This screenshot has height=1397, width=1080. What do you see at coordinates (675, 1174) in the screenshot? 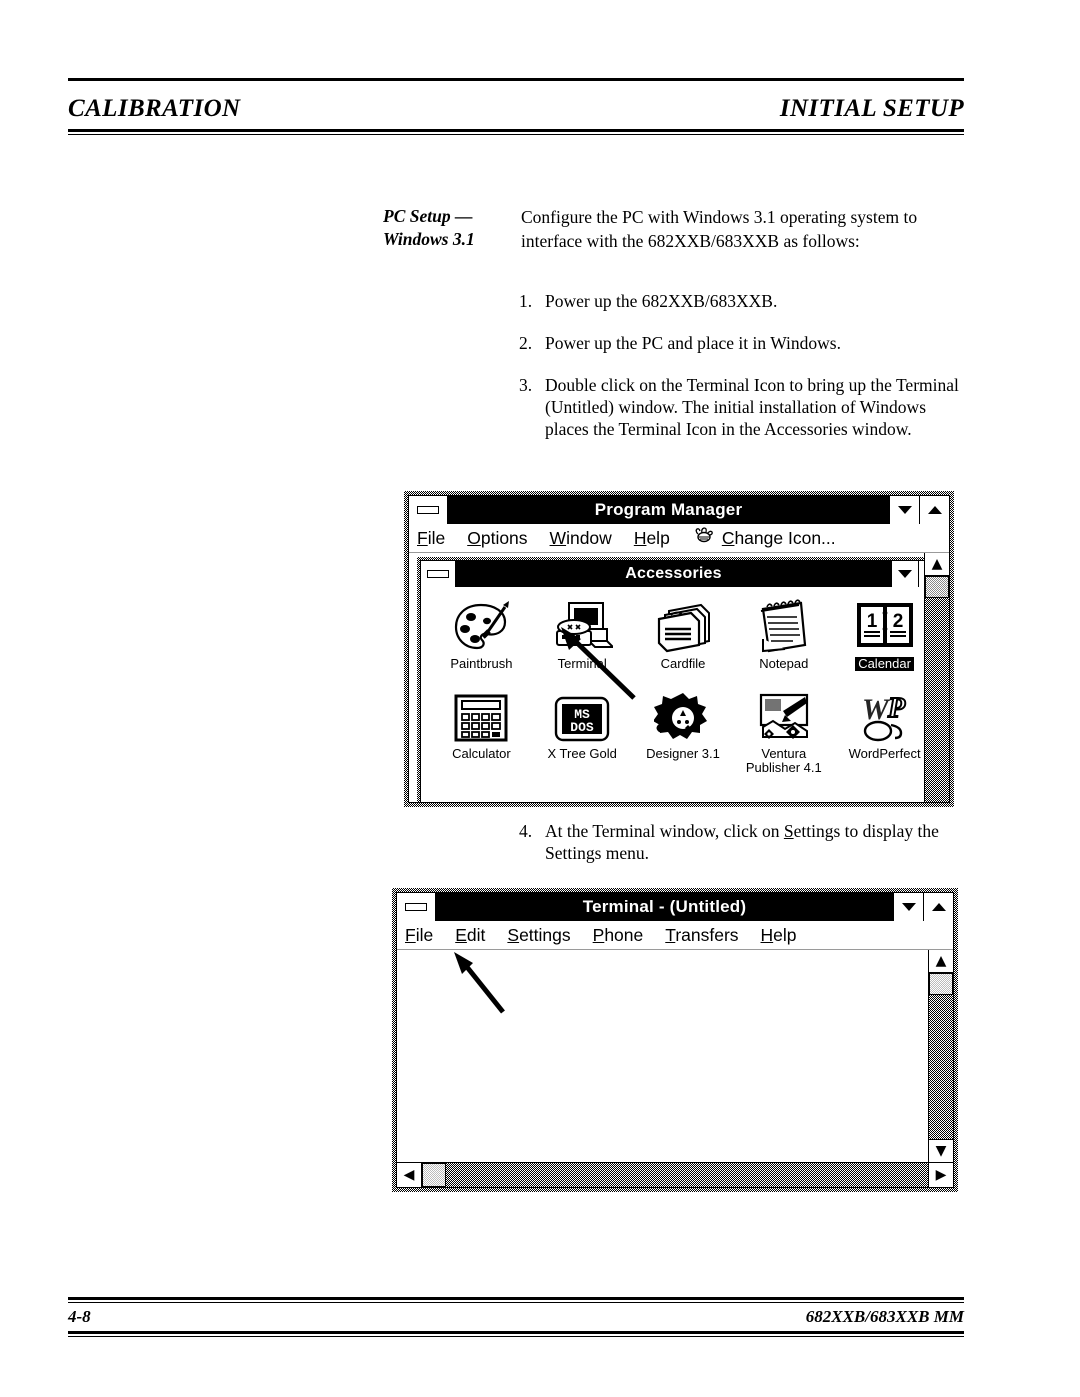
I see `terminal-horizontal-scrollbar: ◀ ▶` at bounding box center [675, 1174].